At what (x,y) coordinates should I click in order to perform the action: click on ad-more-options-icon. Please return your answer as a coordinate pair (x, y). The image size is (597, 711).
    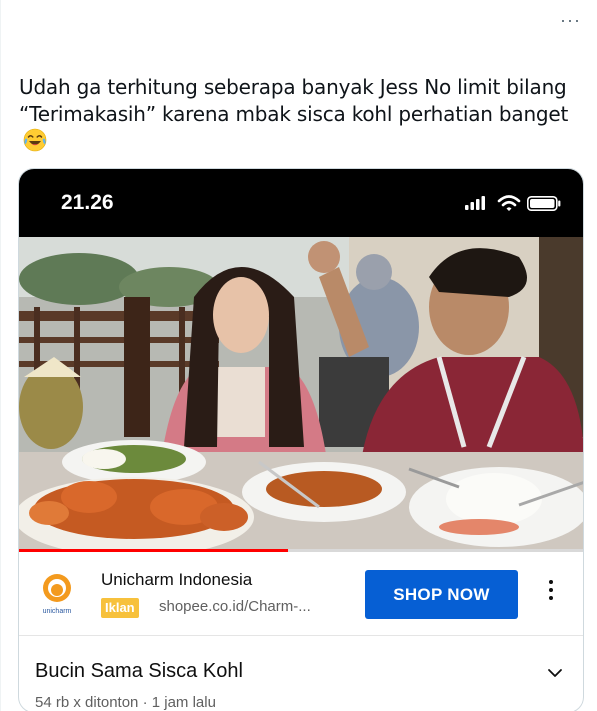
    Looking at the image, I should click on (551, 594).